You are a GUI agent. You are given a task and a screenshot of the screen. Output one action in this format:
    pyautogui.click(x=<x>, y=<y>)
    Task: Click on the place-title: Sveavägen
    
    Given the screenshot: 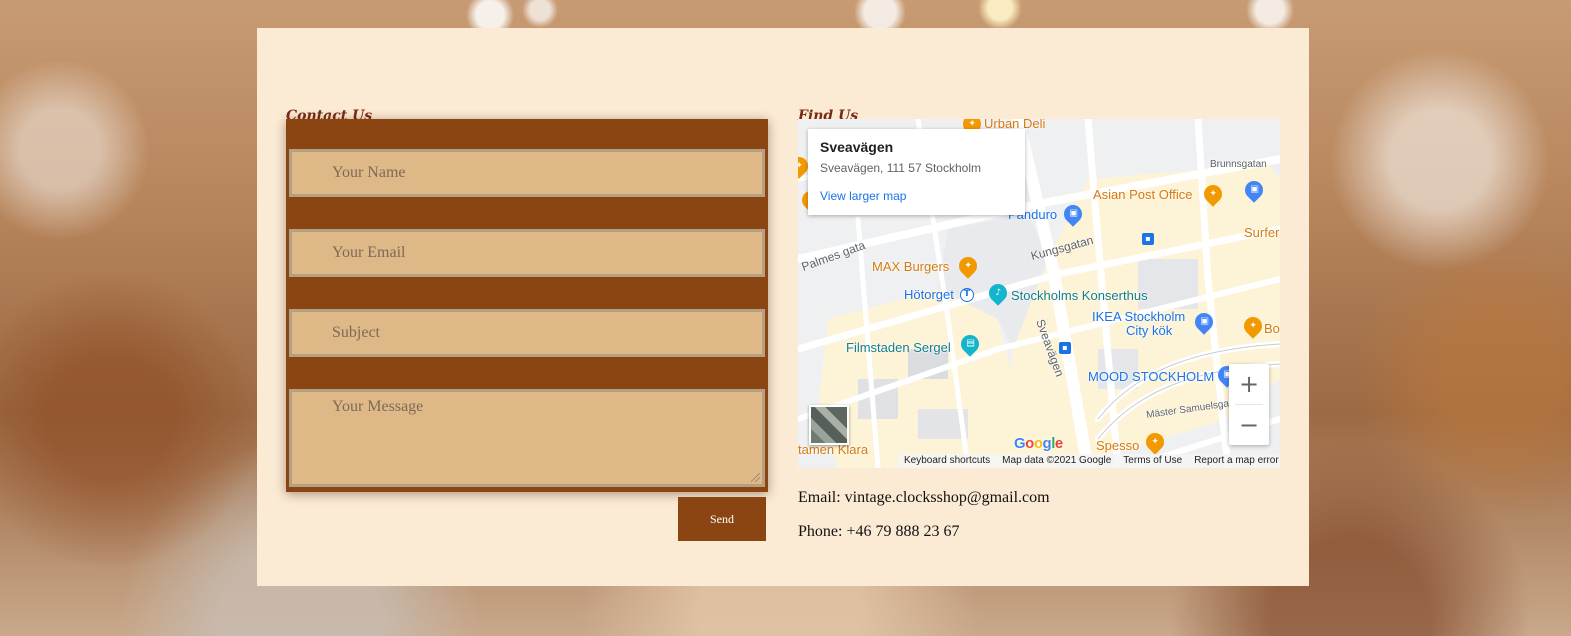 What is the action you would take?
    pyautogui.click(x=857, y=147)
    